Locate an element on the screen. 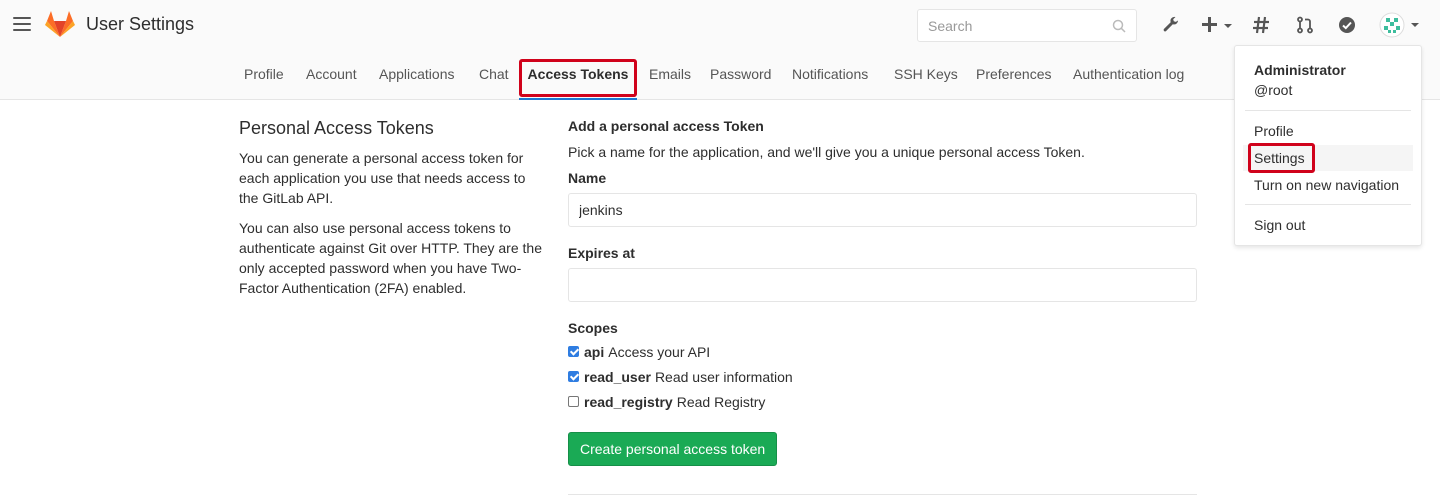 The height and width of the screenshot is (501, 1440). dropdown-item-new-navigation: Turn on new navigation is located at coordinates (1328, 185).